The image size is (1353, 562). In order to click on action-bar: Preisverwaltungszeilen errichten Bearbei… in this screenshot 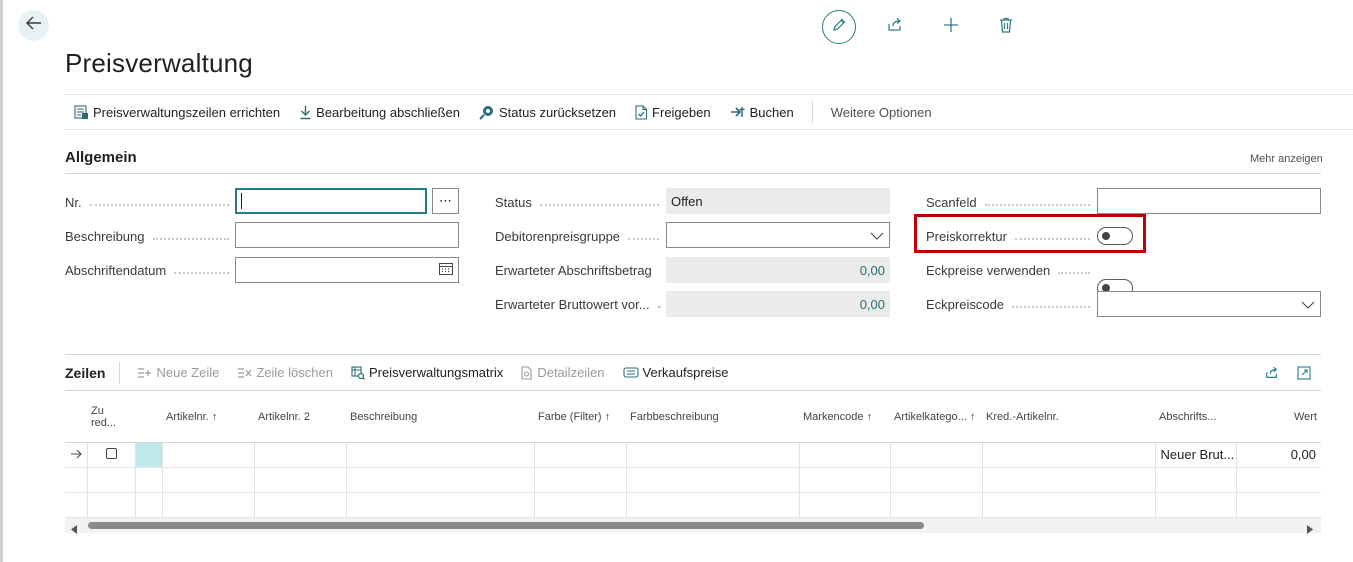, I will do `click(709, 112)`.